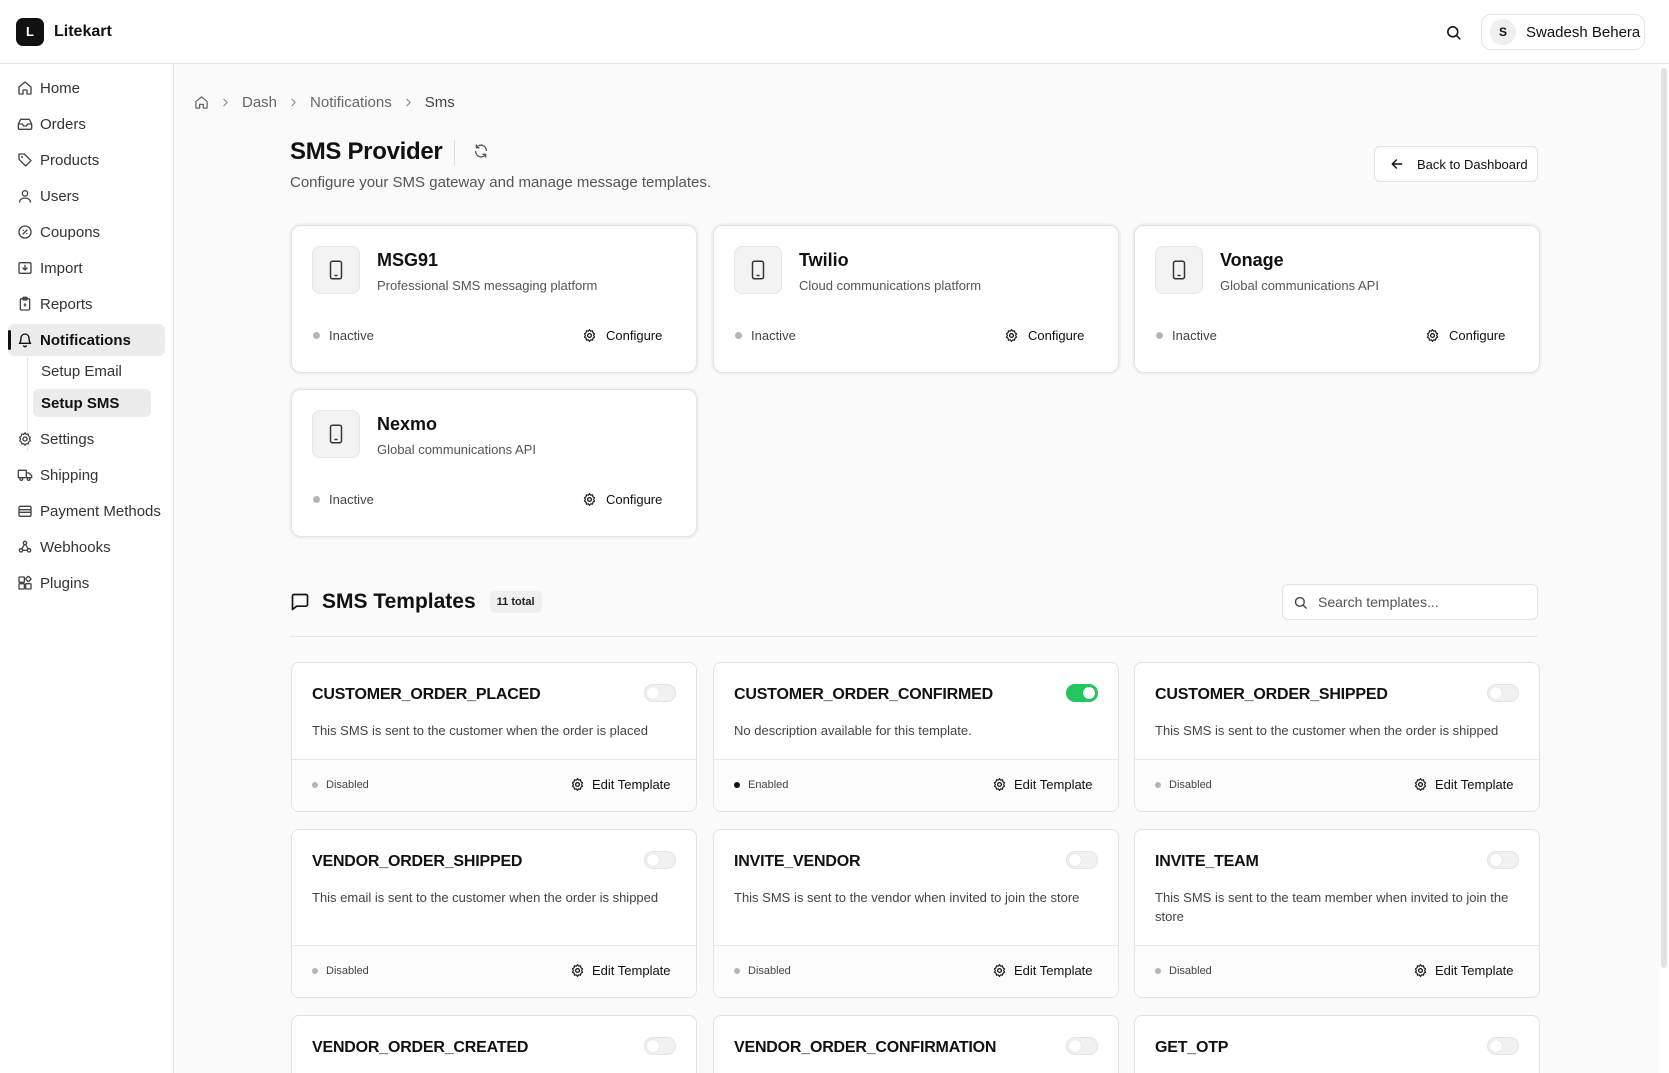 The height and width of the screenshot is (1073, 1669). I want to click on back-button-label: Back to Dashboard, so click(1472, 164).